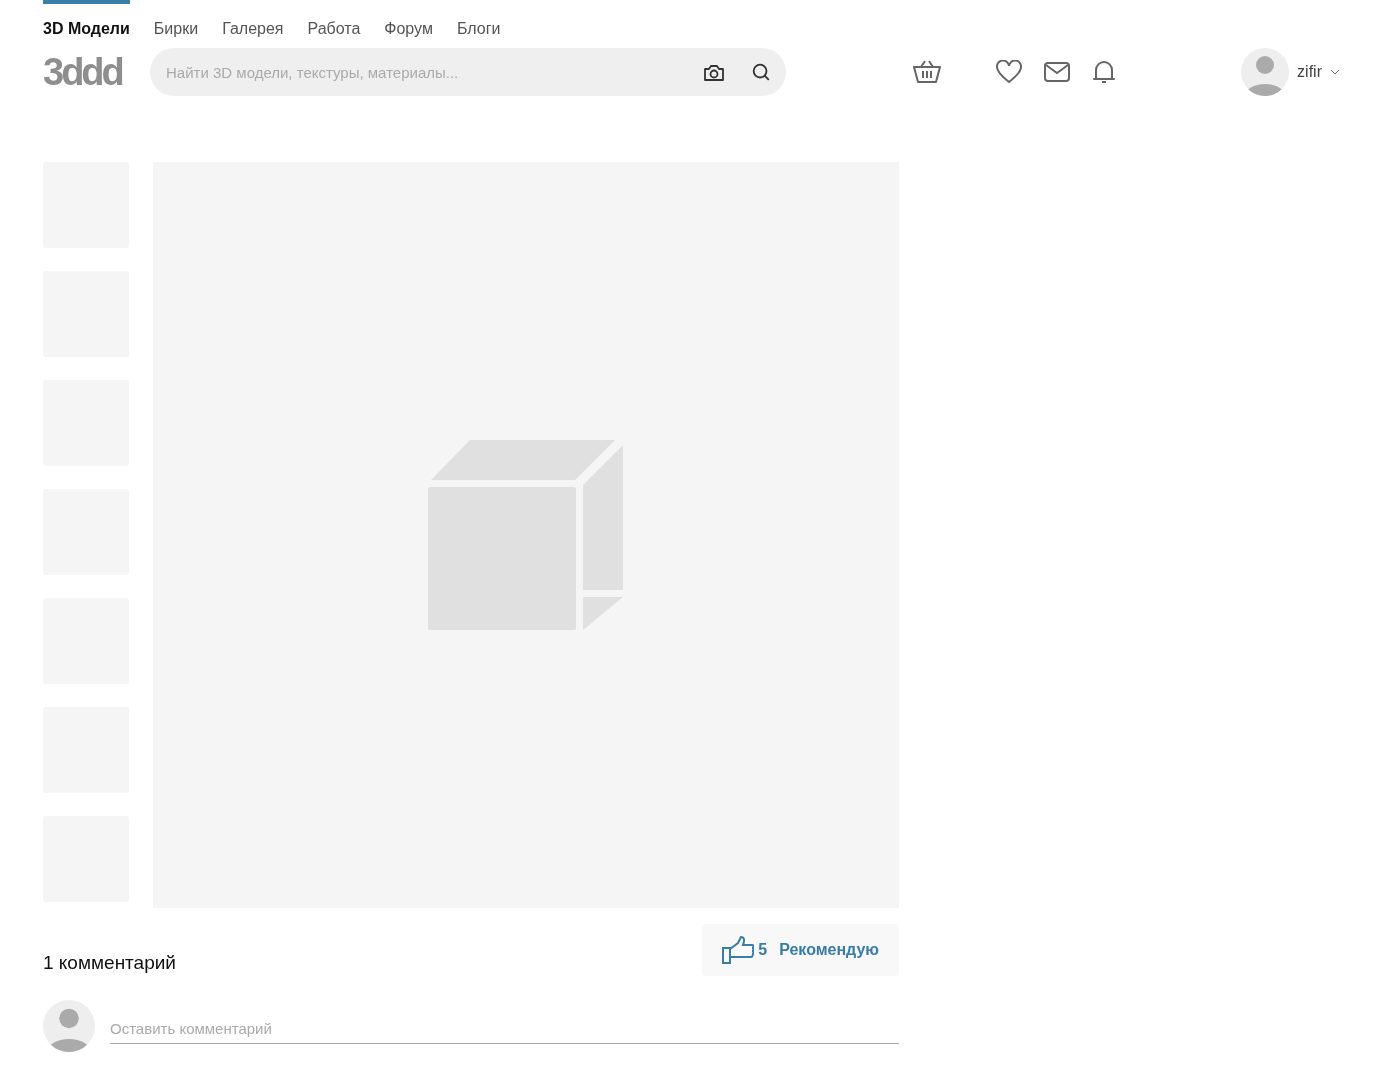 The height and width of the screenshot is (1070, 1388). Describe the element at coordinates (1057, 72) in the screenshot. I see `mail-icon` at that location.